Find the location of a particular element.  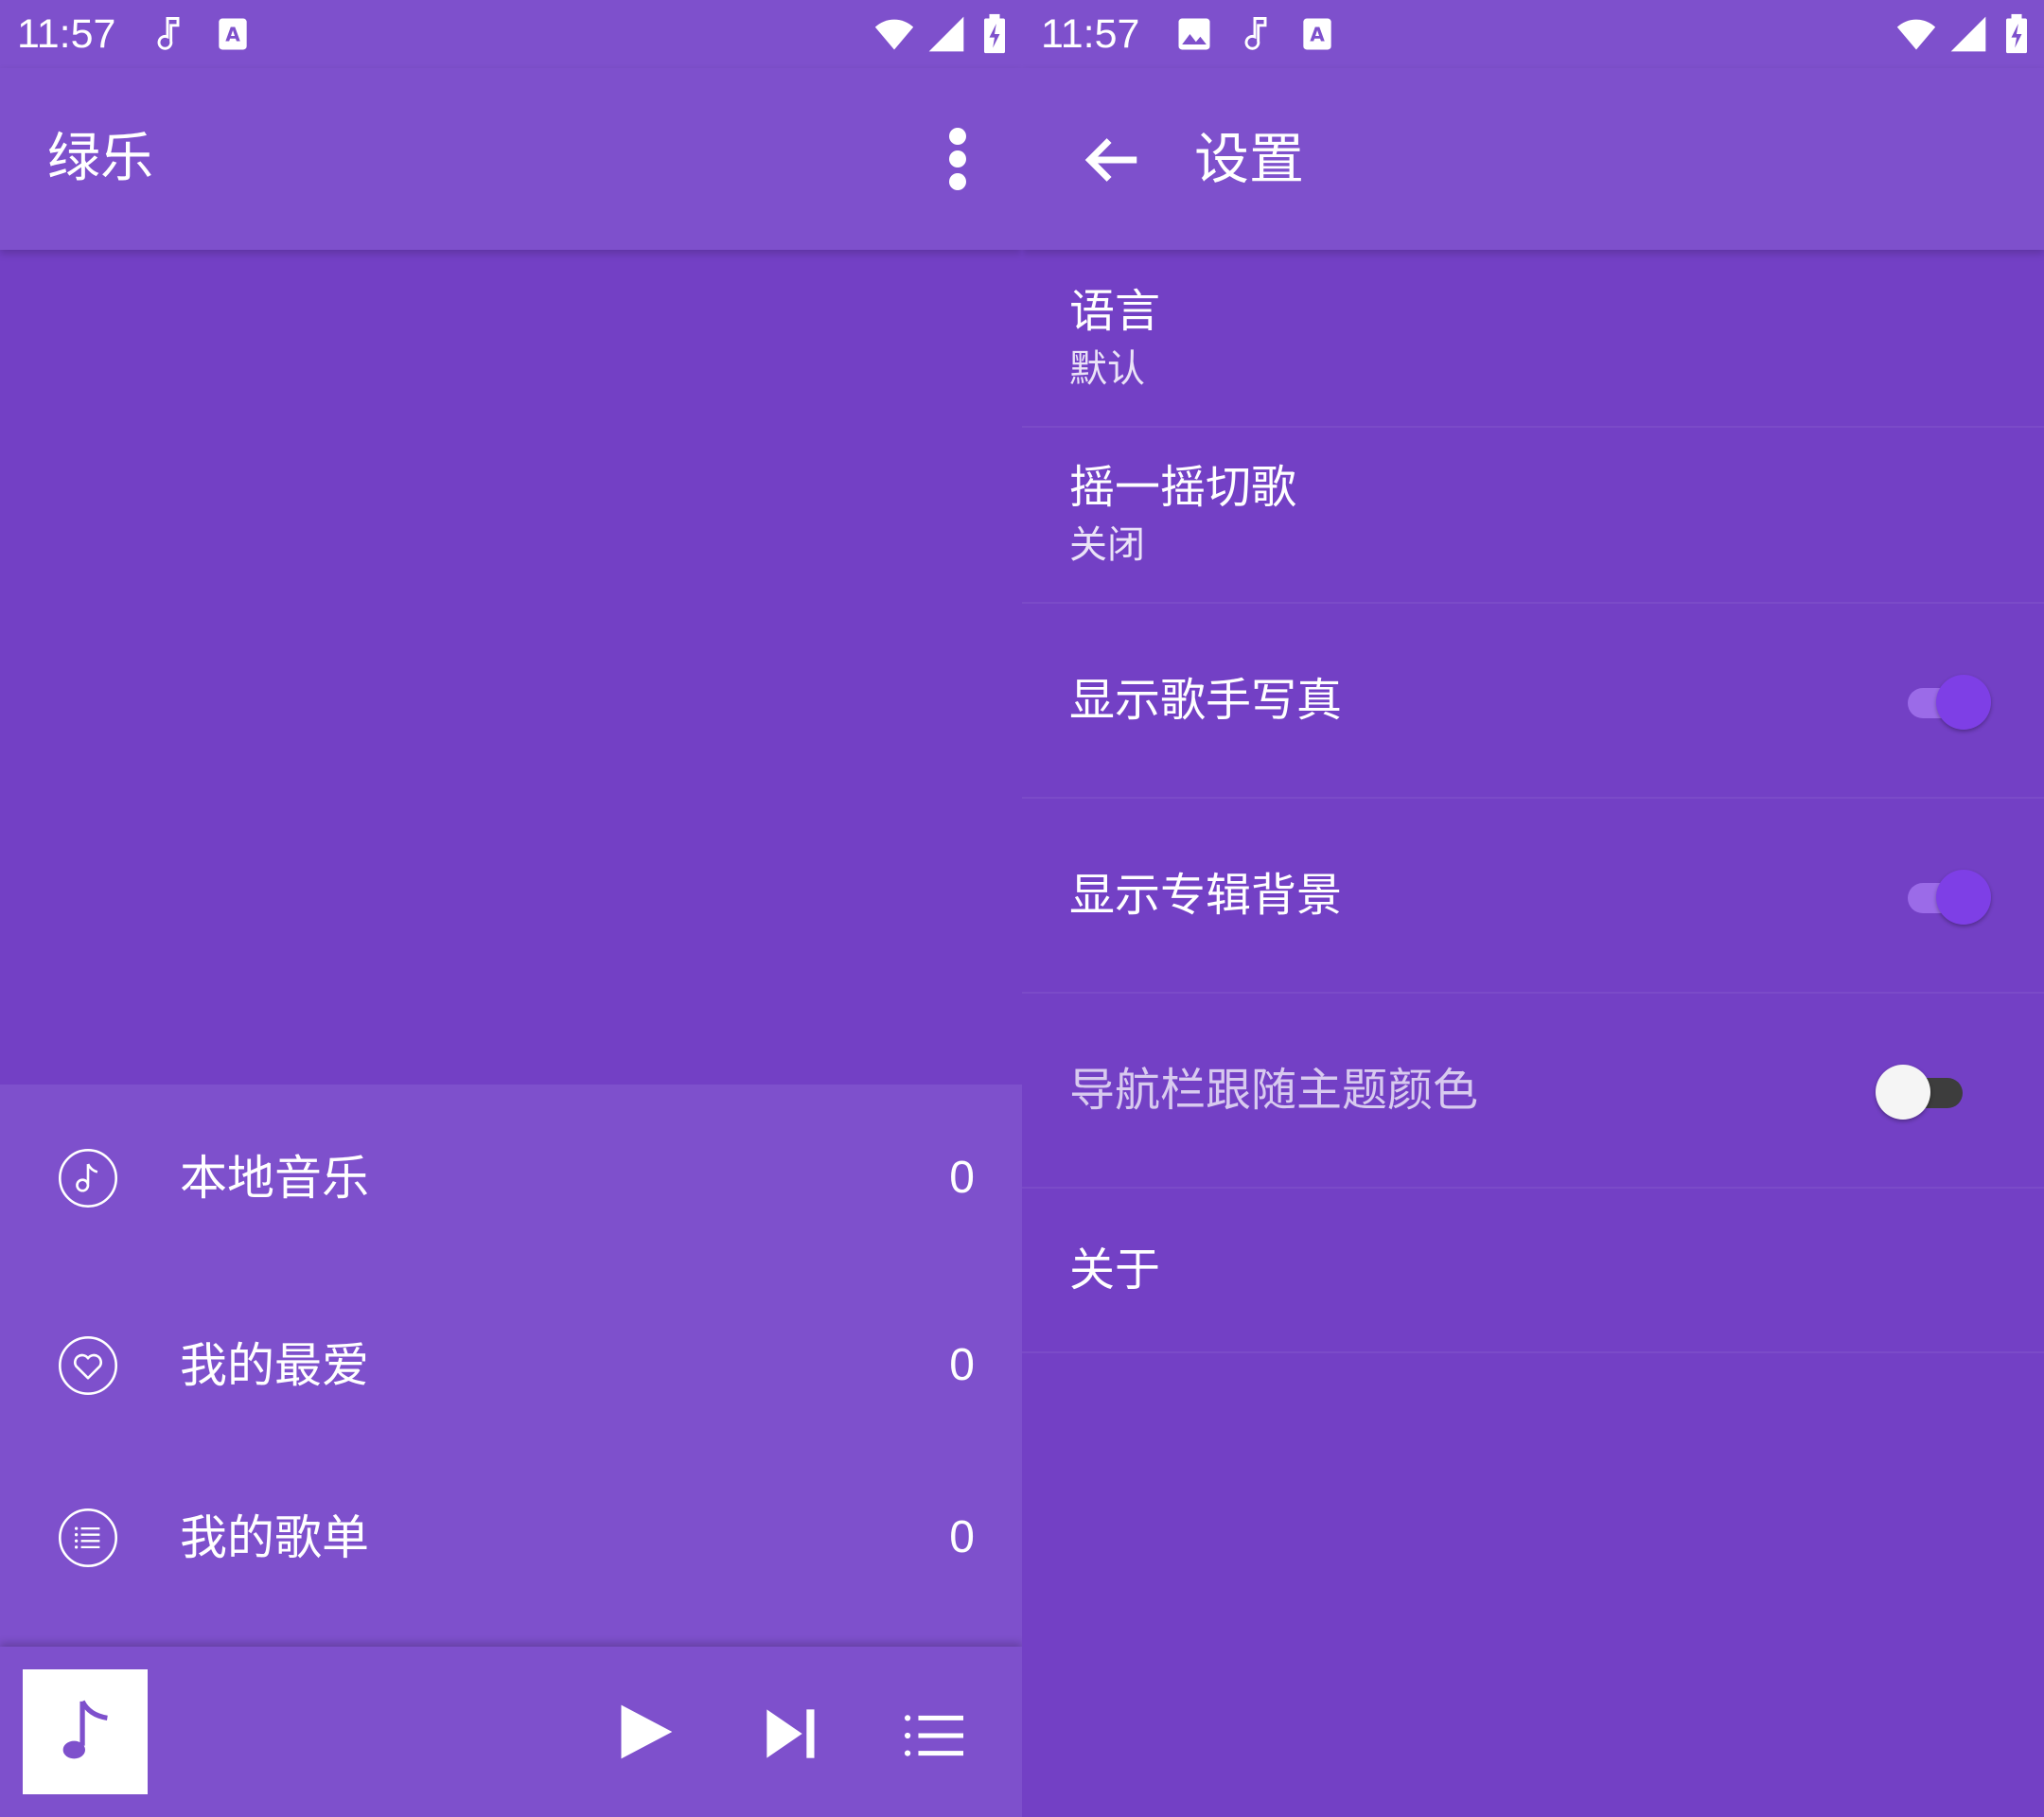

setting-nav-bar-theme-color: 导航栏跟随主题颜色 is located at coordinates (1533, 1092).